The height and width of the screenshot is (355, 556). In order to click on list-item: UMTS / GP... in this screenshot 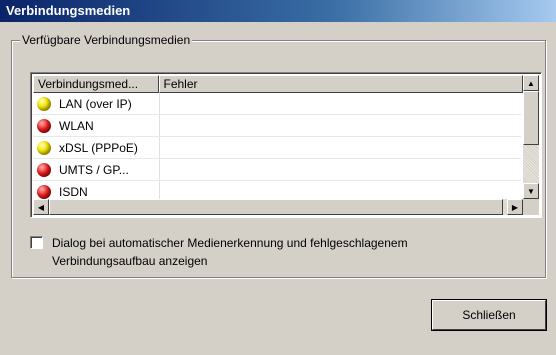, I will do `click(277, 170)`.